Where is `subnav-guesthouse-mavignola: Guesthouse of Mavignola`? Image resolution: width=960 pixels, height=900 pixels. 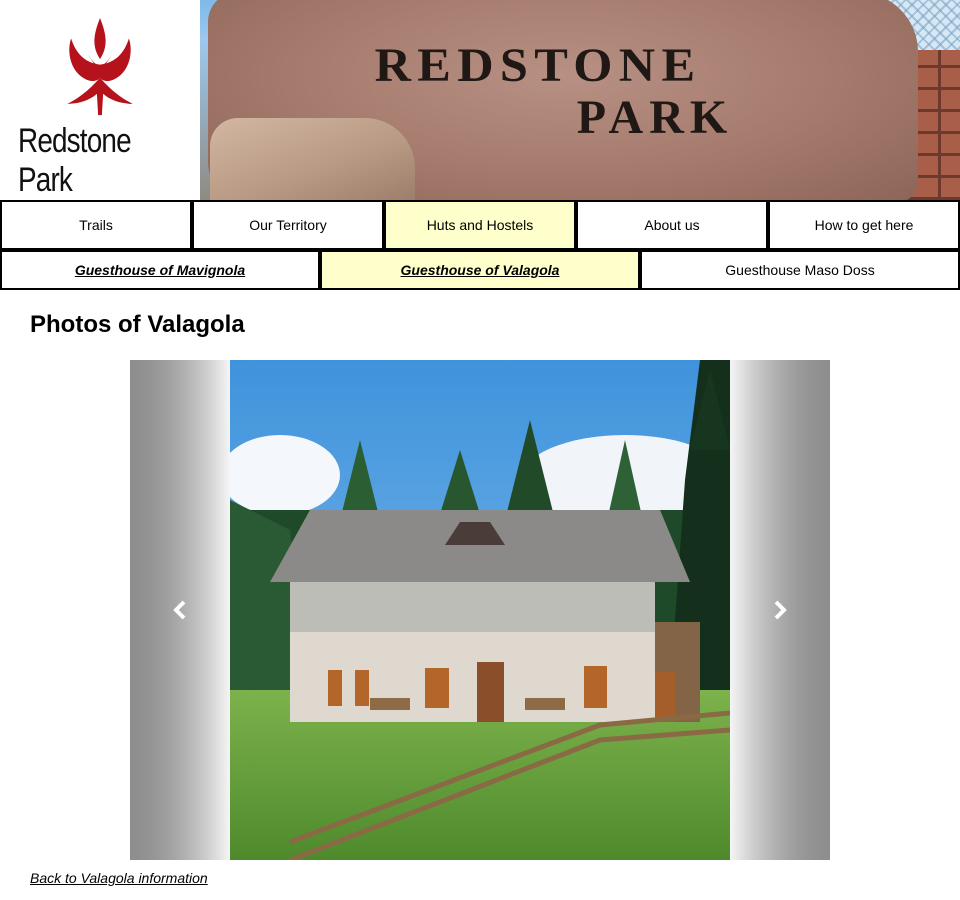 subnav-guesthouse-mavignola: Guesthouse of Mavignola is located at coordinates (160, 270).